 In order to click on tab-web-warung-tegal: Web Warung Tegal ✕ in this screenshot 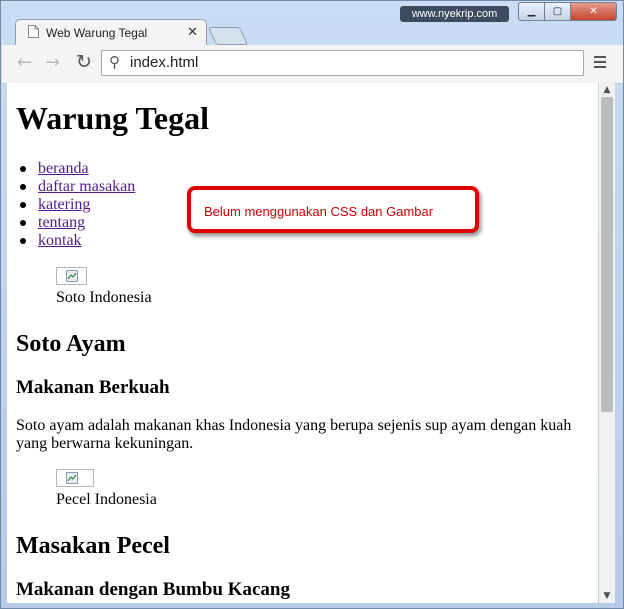, I will do `click(111, 32)`.